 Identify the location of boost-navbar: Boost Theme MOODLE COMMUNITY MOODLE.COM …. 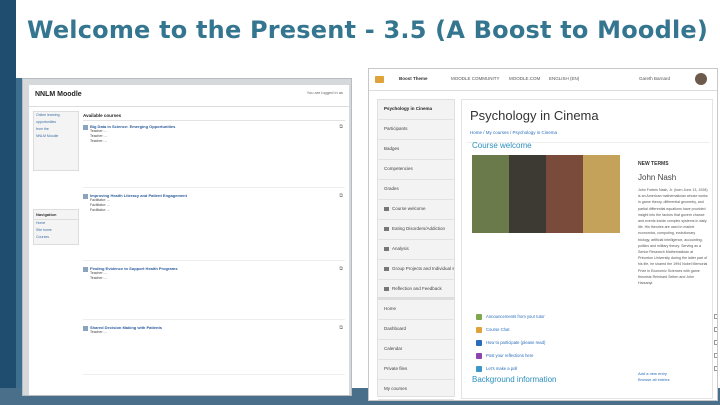
(543, 80).